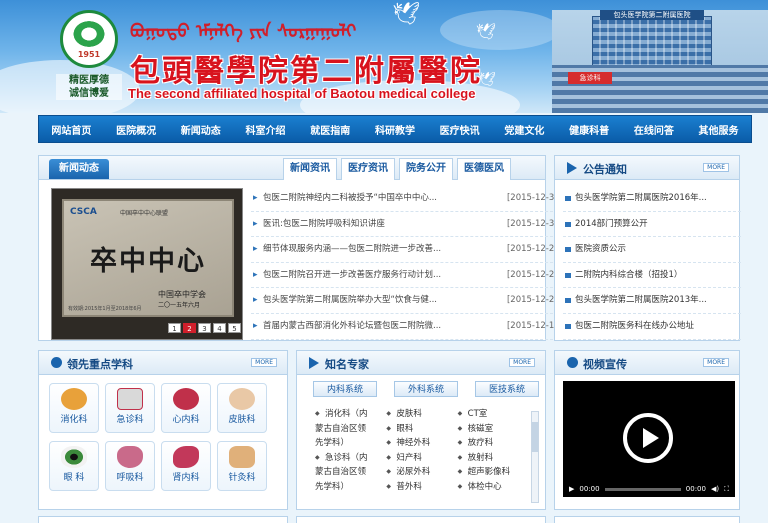 The height and width of the screenshot is (523, 768). What do you see at coordinates (426, 169) in the screenshot?
I see `tab-hospital-affairs: 院务公开` at bounding box center [426, 169].